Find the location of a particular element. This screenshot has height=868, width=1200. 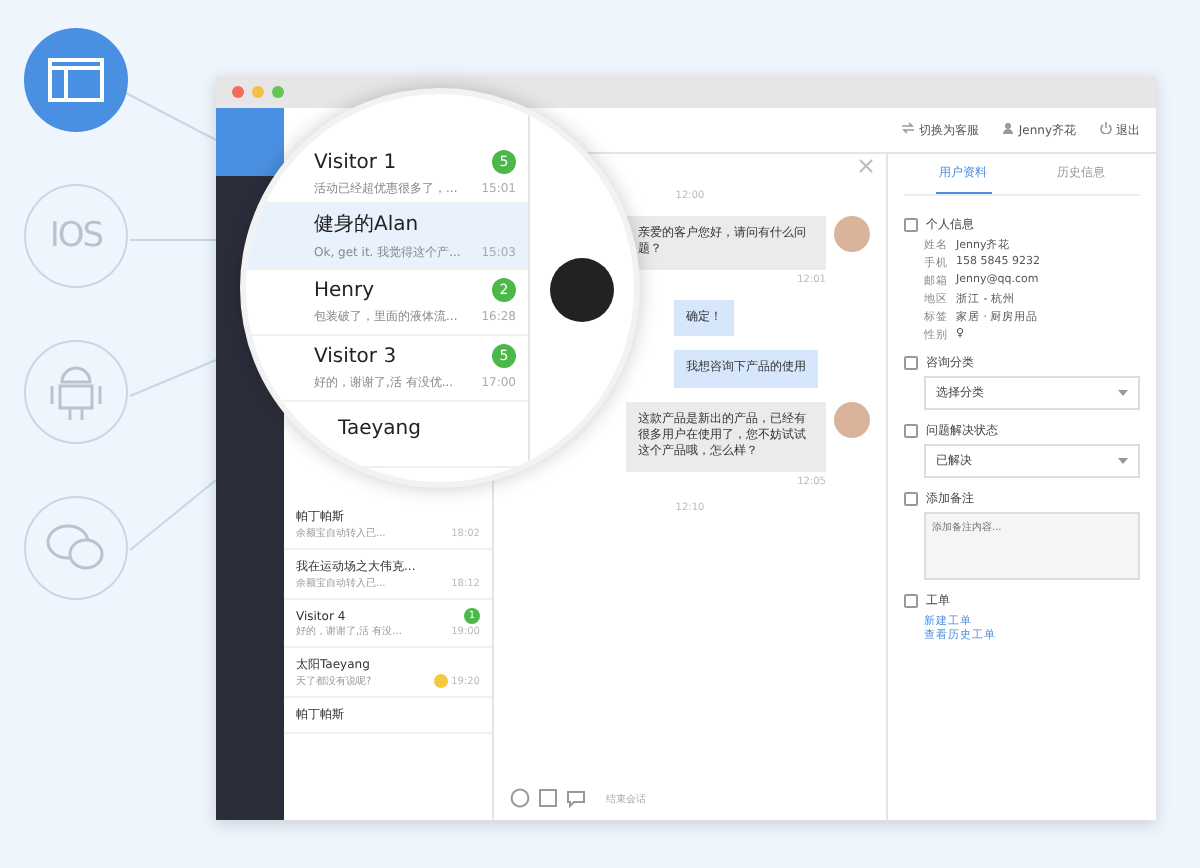

android-platform-icon is located at coordinates (76, 392).